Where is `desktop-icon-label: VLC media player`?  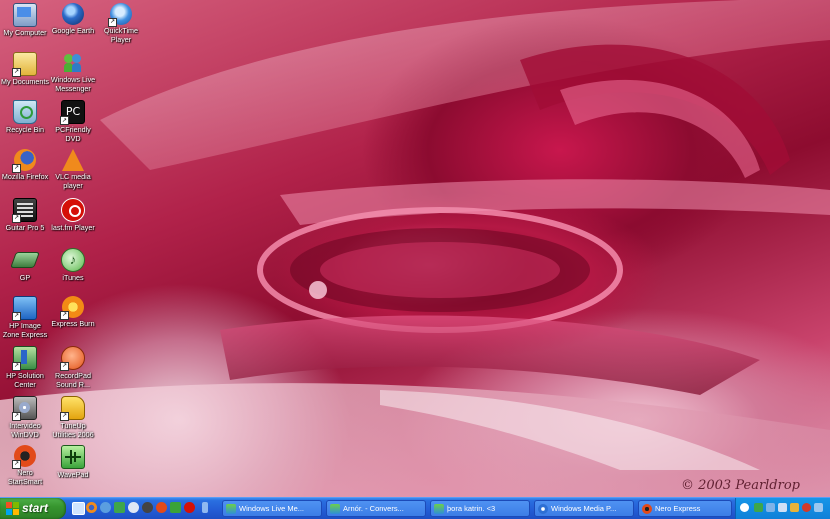
desktop-icon-label: VLC media player is located at coordinates (73, 181).